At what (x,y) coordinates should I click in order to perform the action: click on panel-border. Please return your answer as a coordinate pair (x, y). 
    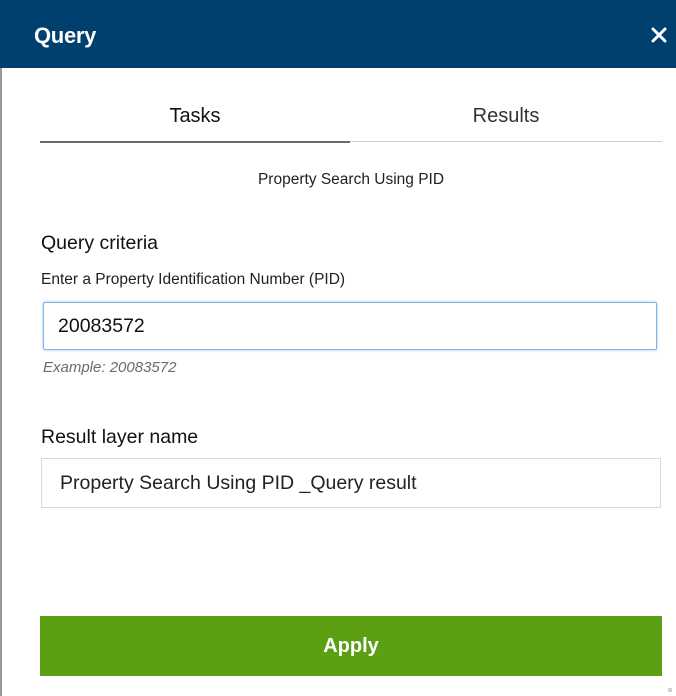
    Looking at the image, I should click on (1, 348).